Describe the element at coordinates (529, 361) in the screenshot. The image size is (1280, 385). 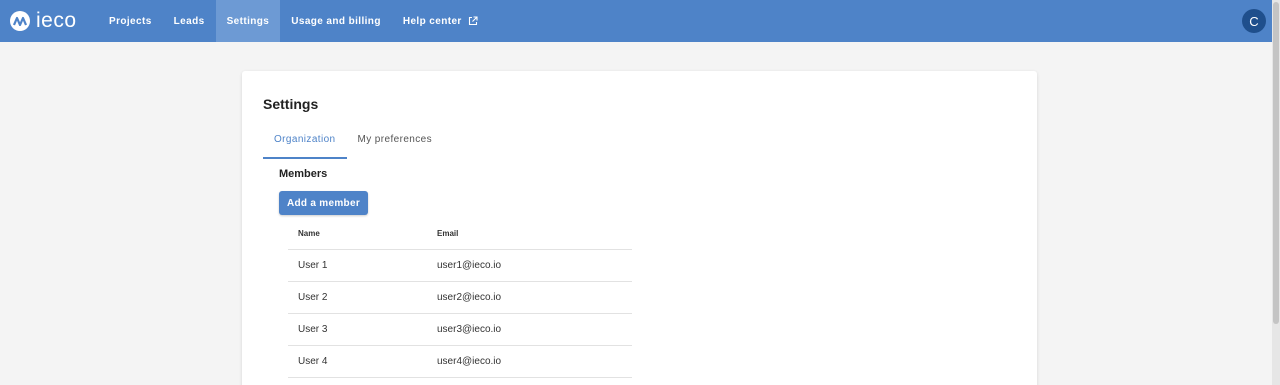
I see `member-email: user4@ieco.io` at that location.